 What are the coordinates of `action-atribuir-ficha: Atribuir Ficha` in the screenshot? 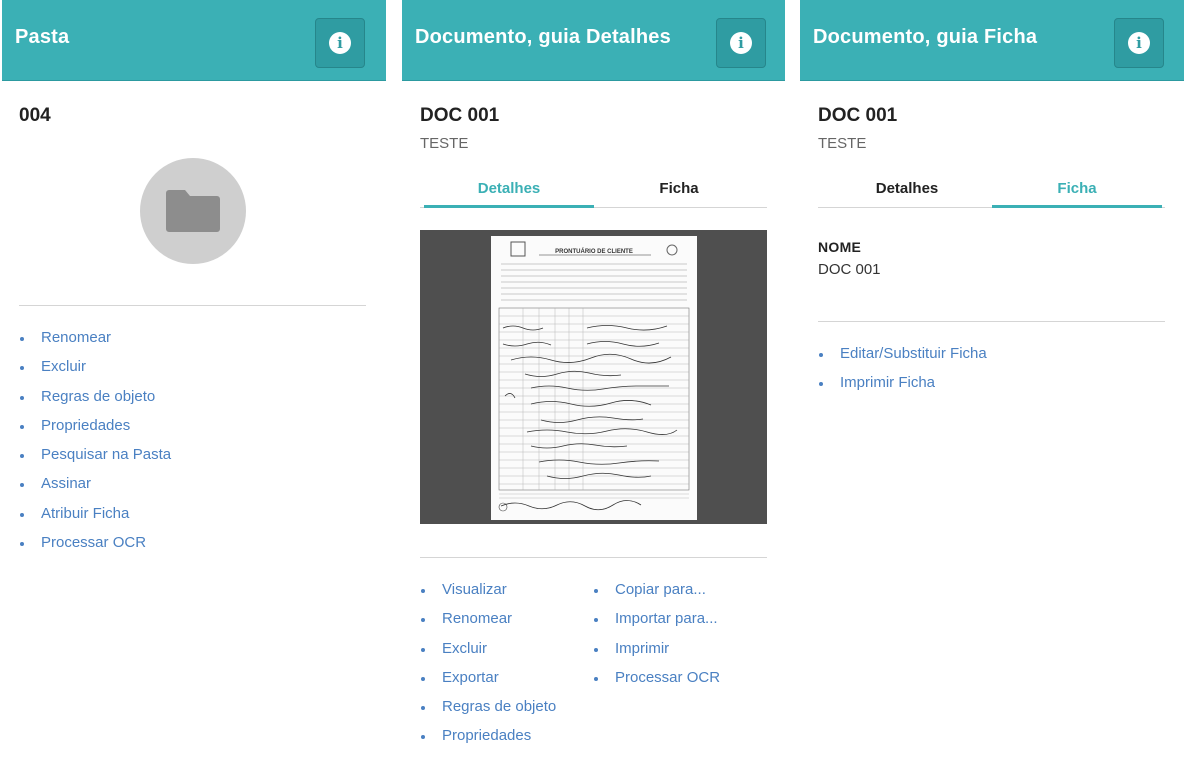 It's located at (95, 517).